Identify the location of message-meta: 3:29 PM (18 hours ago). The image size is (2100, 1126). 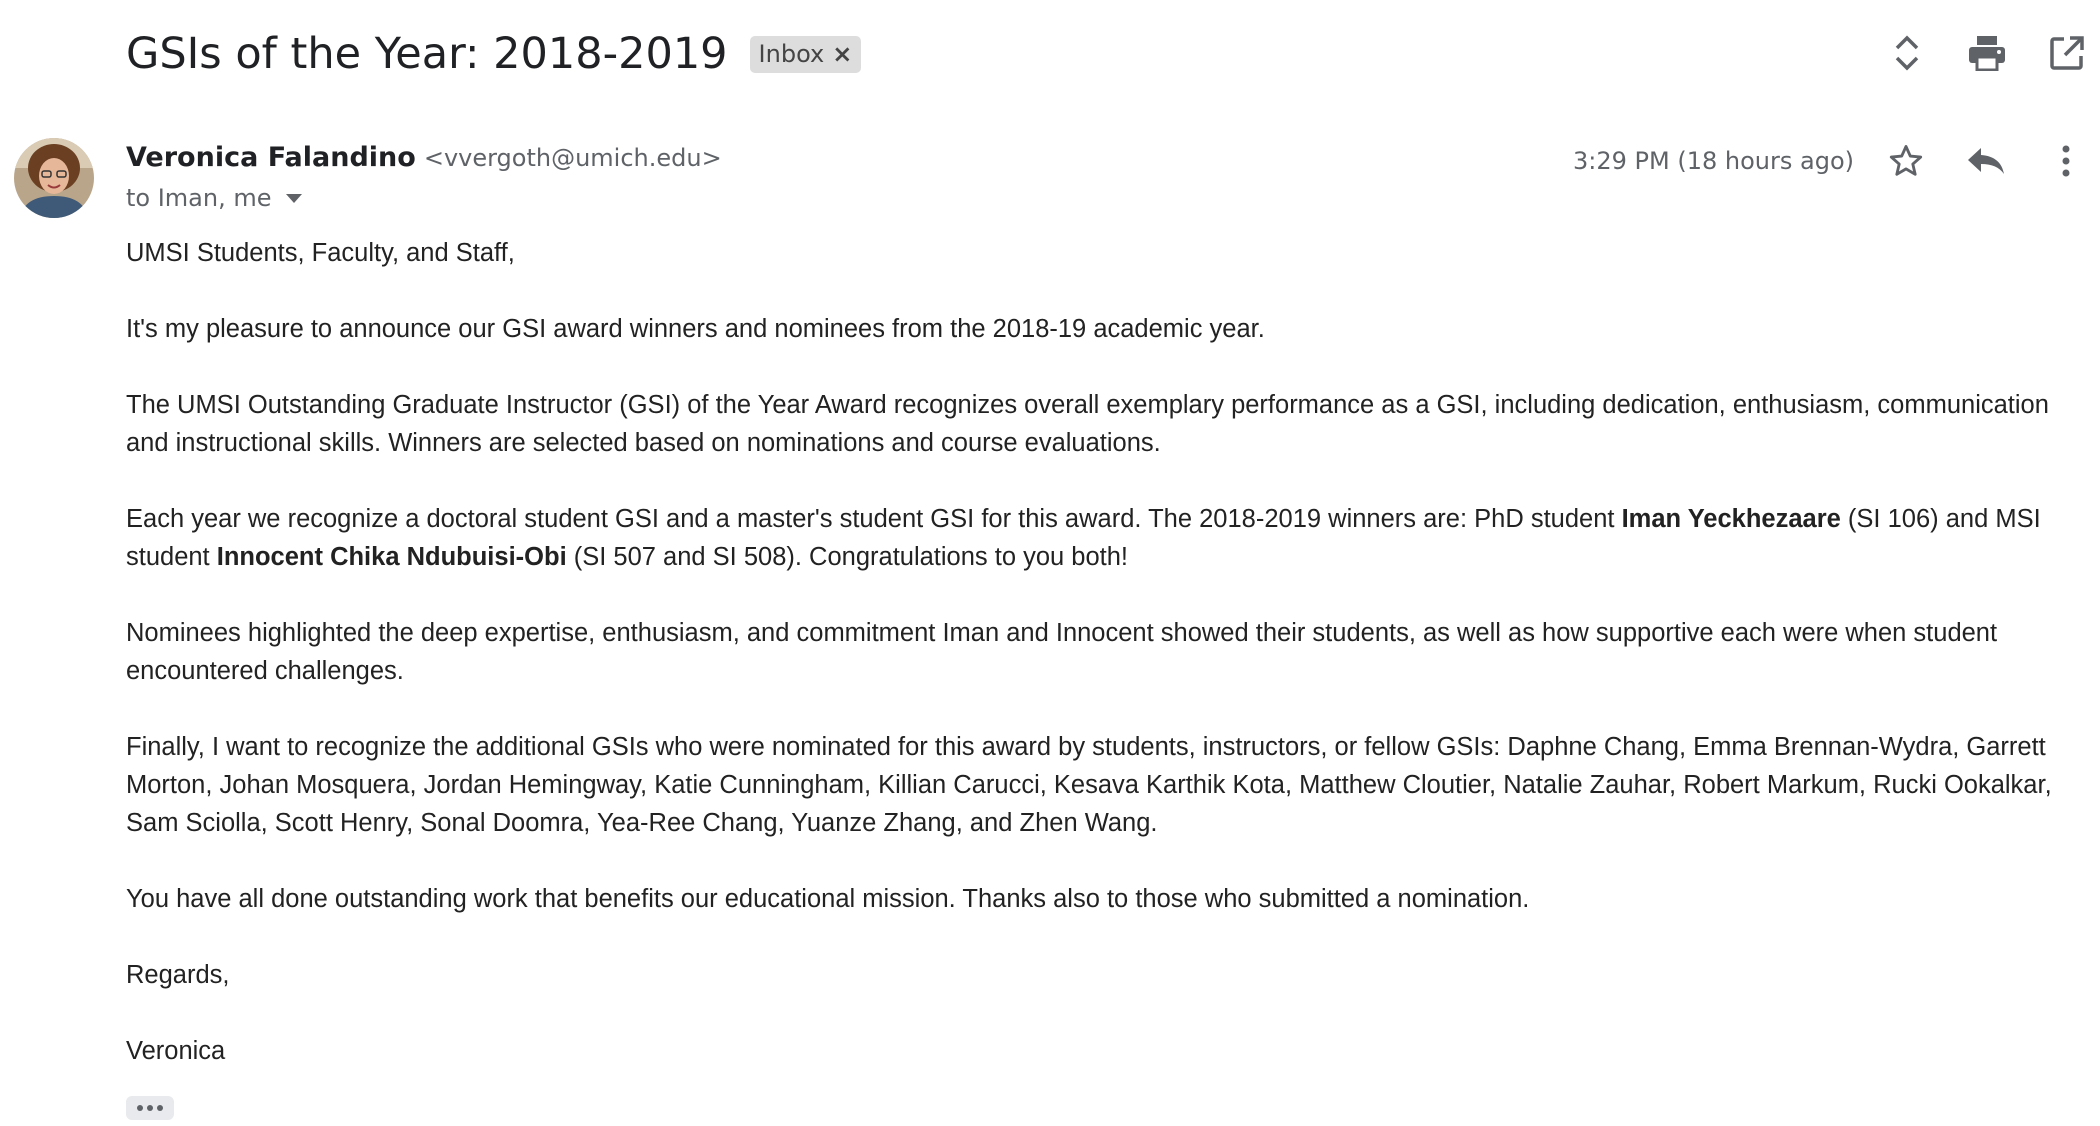
(1830, 161).